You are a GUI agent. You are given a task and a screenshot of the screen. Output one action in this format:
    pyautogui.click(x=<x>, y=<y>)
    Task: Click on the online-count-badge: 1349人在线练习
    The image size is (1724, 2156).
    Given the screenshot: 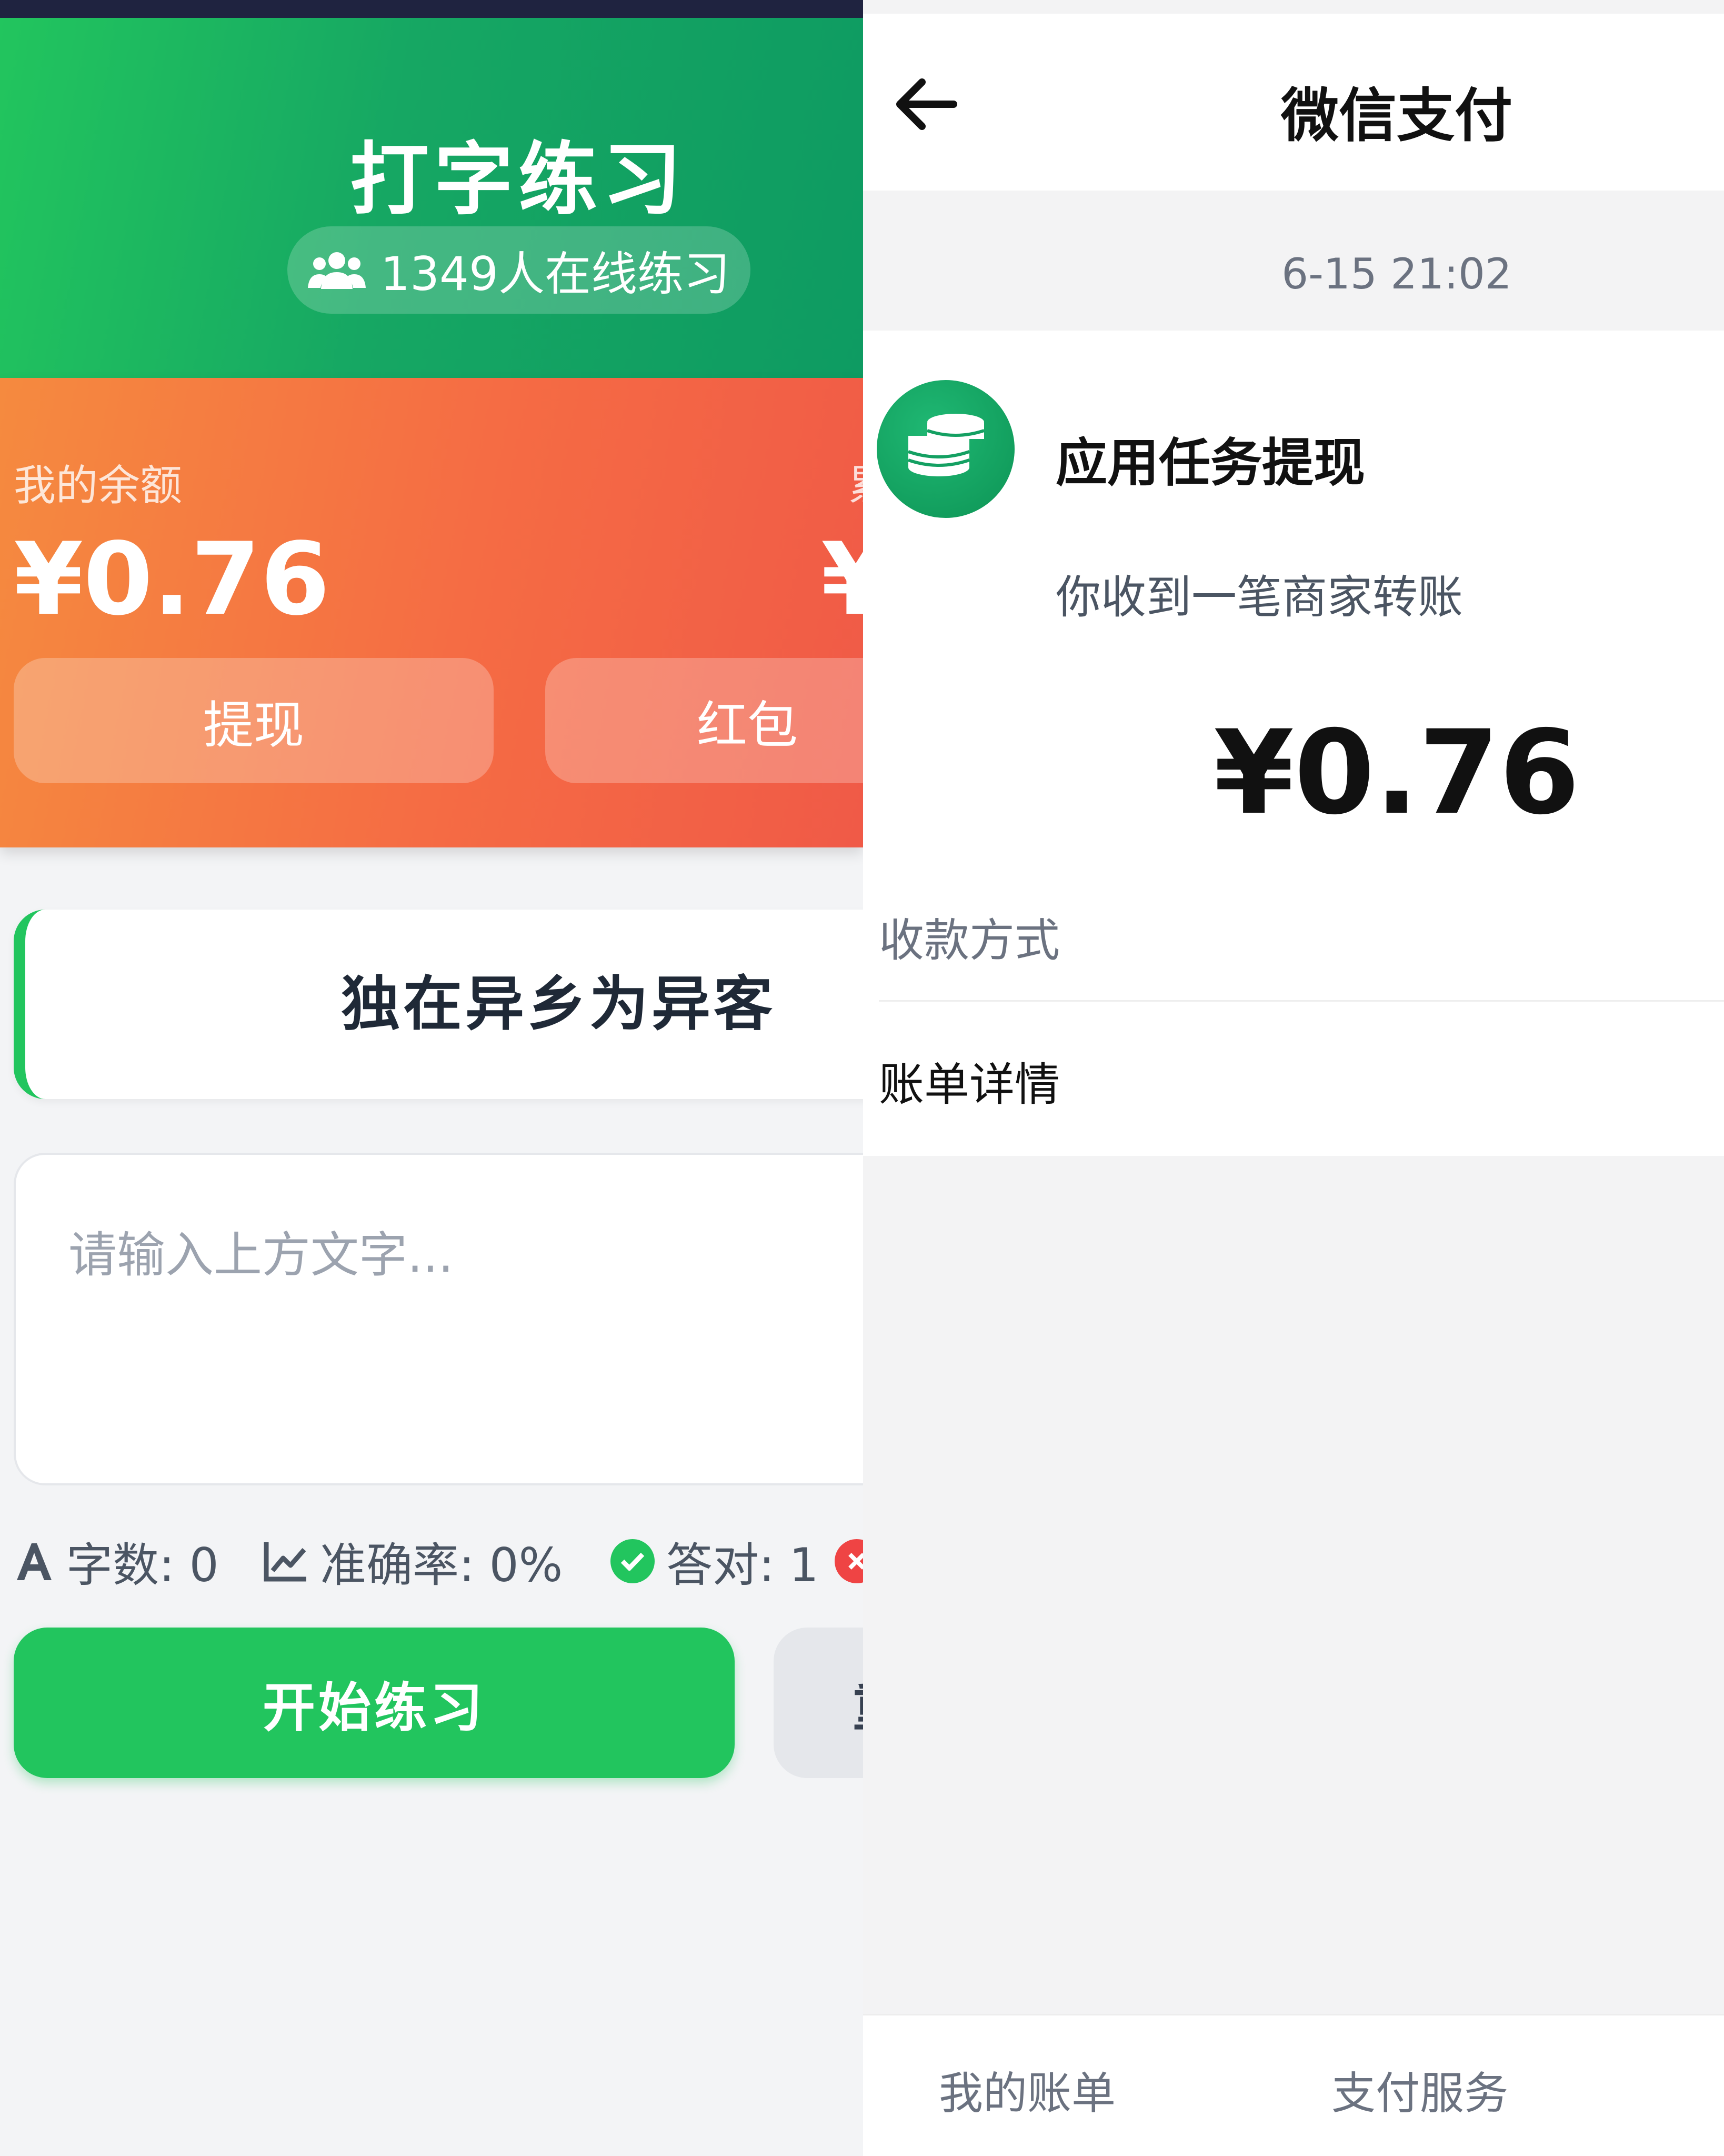 What is the action you would take?
    pyautogui.click(x=518, y=270)
    